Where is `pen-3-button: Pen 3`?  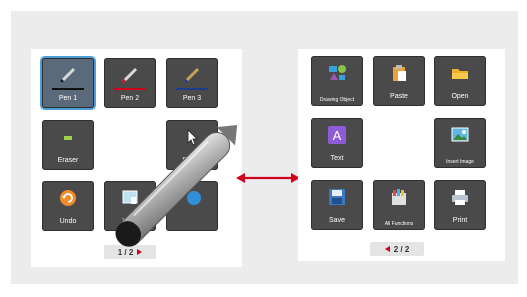 pen-3-button: Pen 3 is located at coordinates (192, 83).